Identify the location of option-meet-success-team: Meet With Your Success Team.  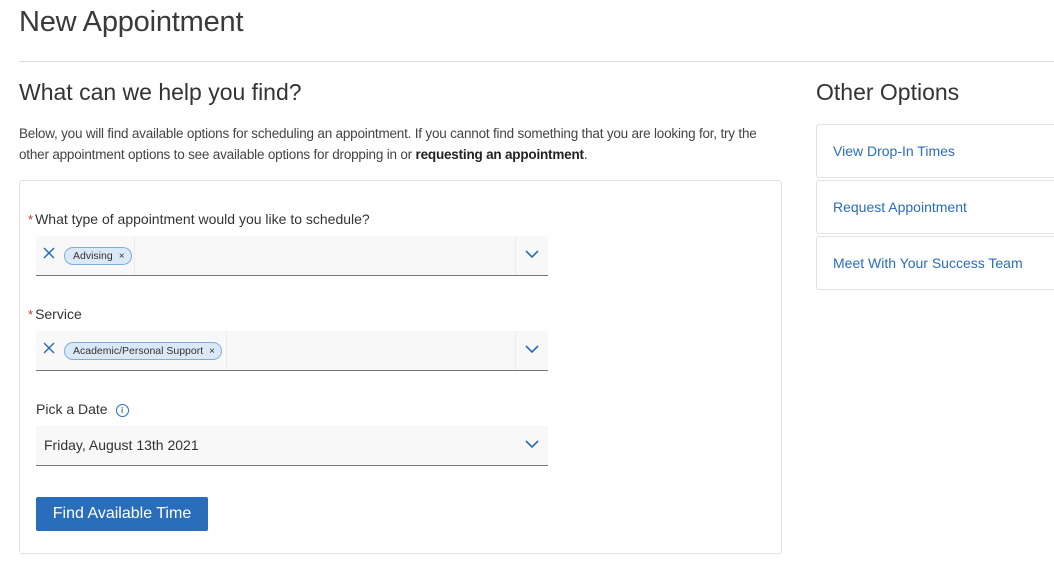
(935, 263).